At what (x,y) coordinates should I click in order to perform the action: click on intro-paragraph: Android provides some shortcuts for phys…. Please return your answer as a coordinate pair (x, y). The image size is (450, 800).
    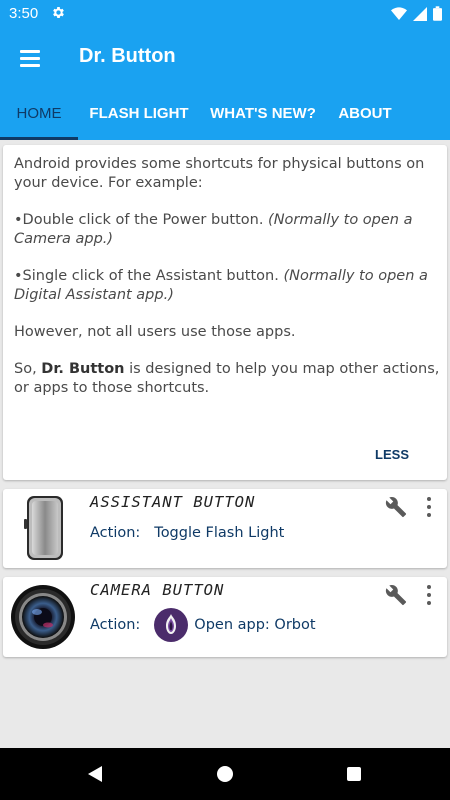
    Looking at the image, I should click on (219, 173).